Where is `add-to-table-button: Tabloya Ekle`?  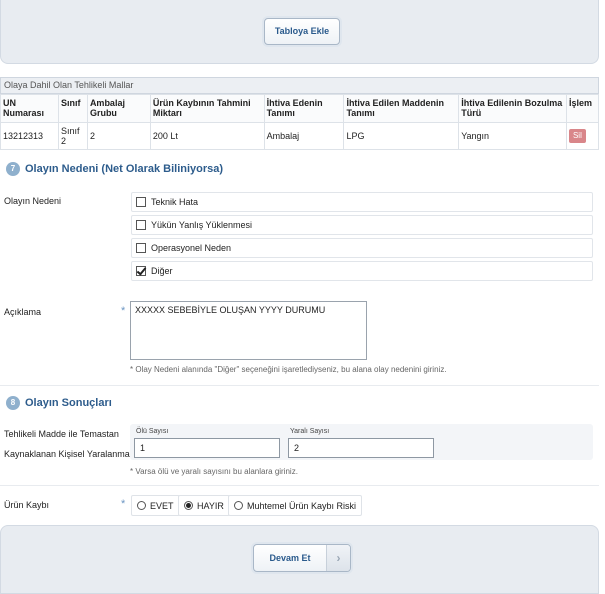 add-to-table-button: Tabloya Ekle is located at coordinates (302, 31).